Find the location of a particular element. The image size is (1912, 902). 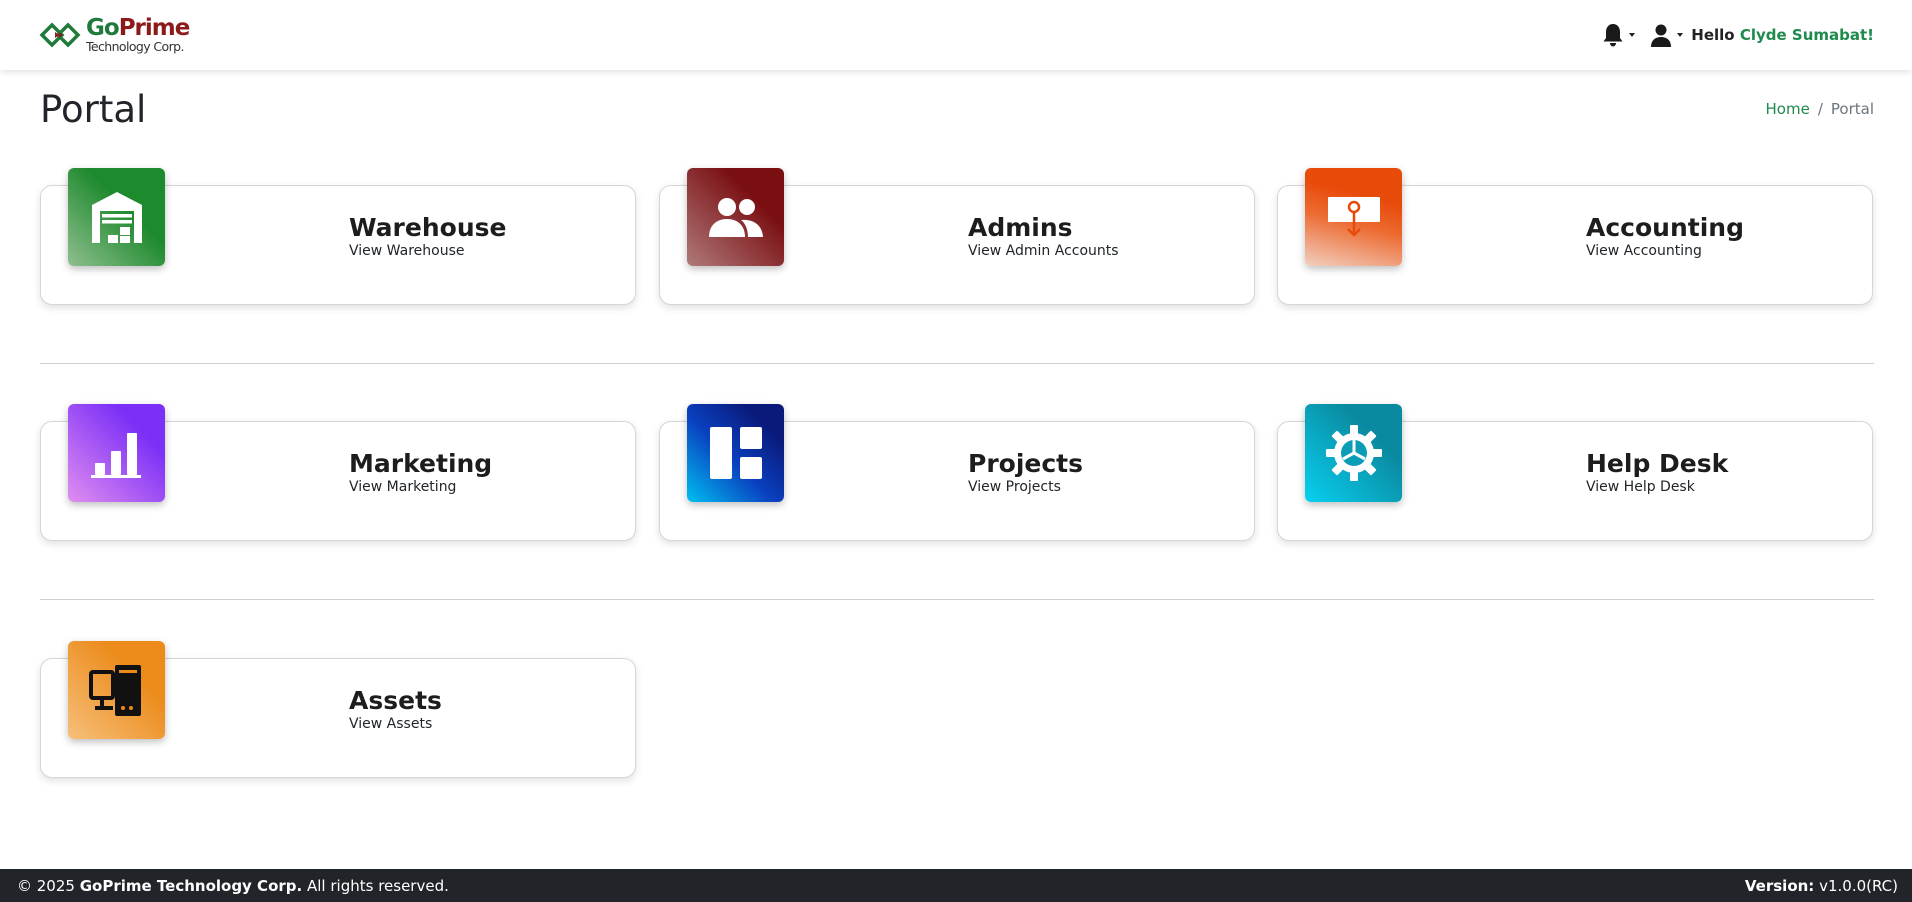

bell-icon is located at coordinates (1613, 35).